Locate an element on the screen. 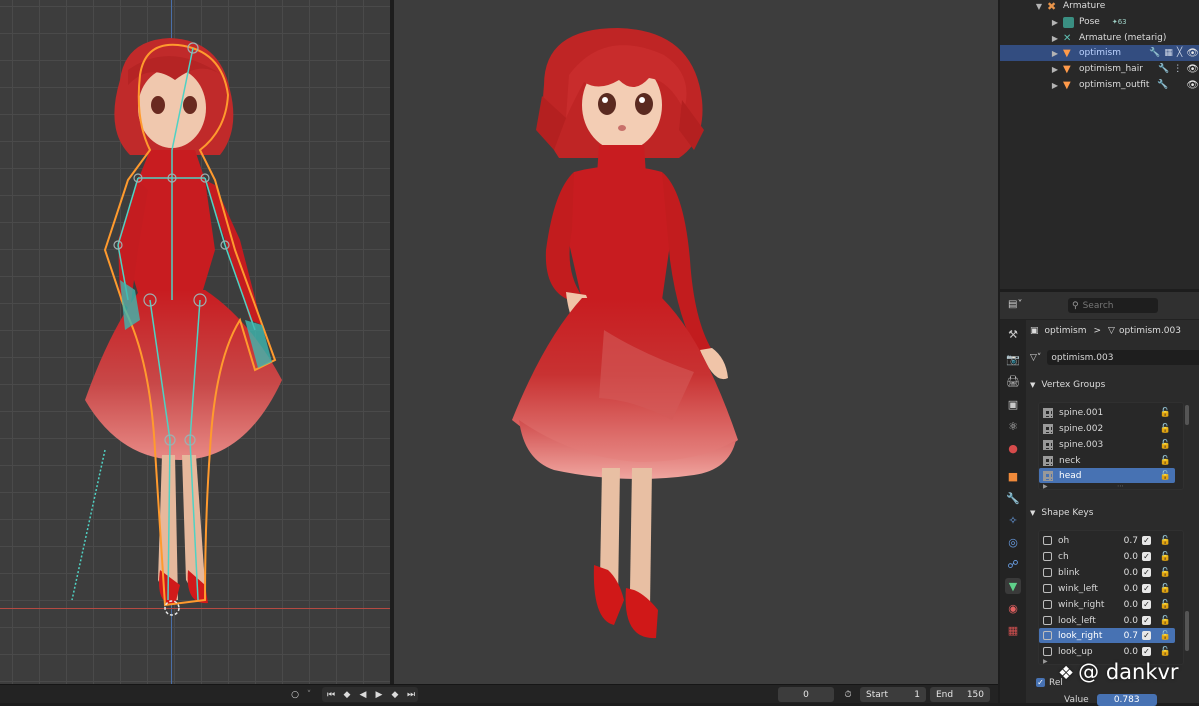 This screenshot has height=706, width=1199. texture-tab-icon: ▦ is located at coordinates (1013, 630).